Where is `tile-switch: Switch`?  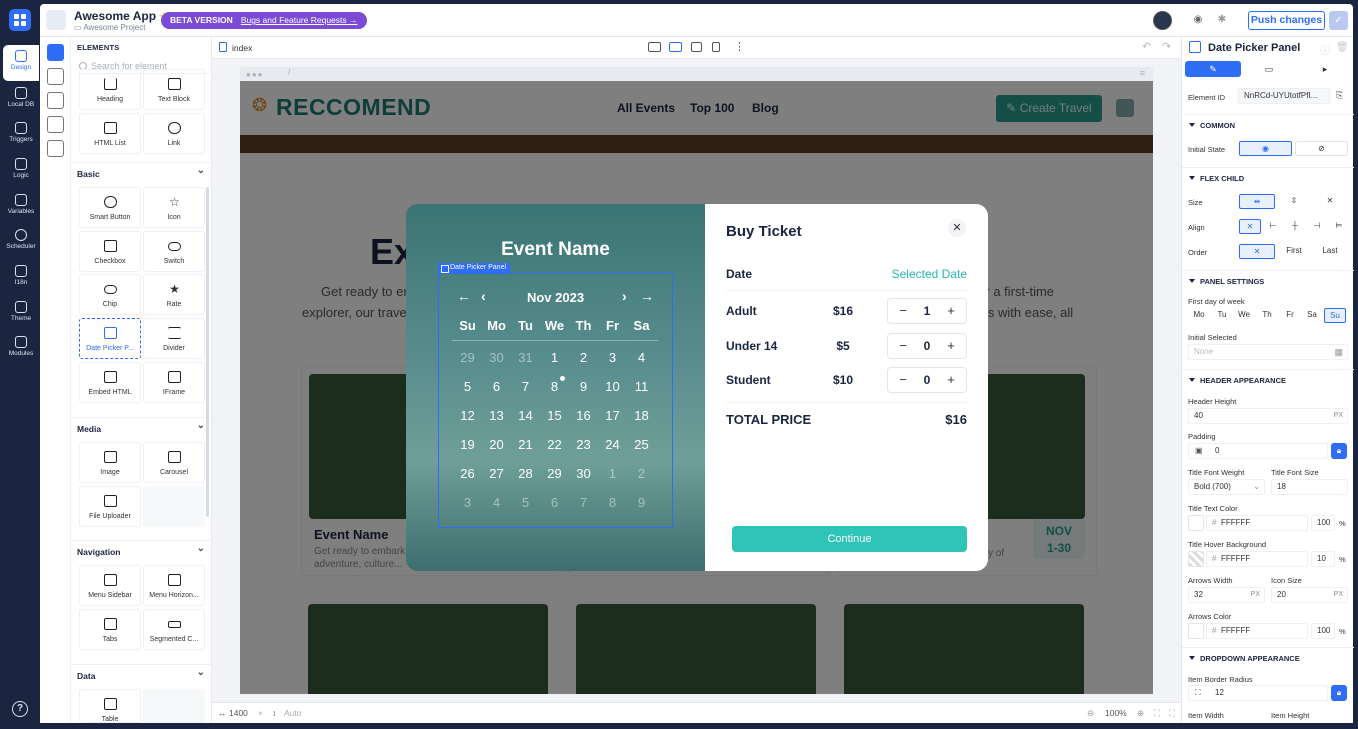 tile-switch: Switch is located at coordinates (174, 251).